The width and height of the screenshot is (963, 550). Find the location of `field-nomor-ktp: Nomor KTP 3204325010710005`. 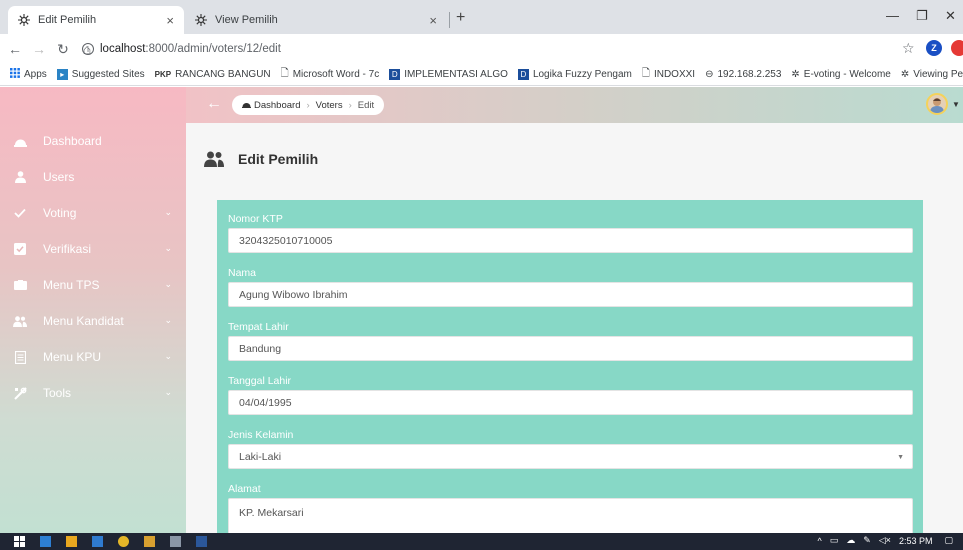

field-nomor-ktp: Nomor KTP 3204325010710005 is located at coordinates (570, 237).